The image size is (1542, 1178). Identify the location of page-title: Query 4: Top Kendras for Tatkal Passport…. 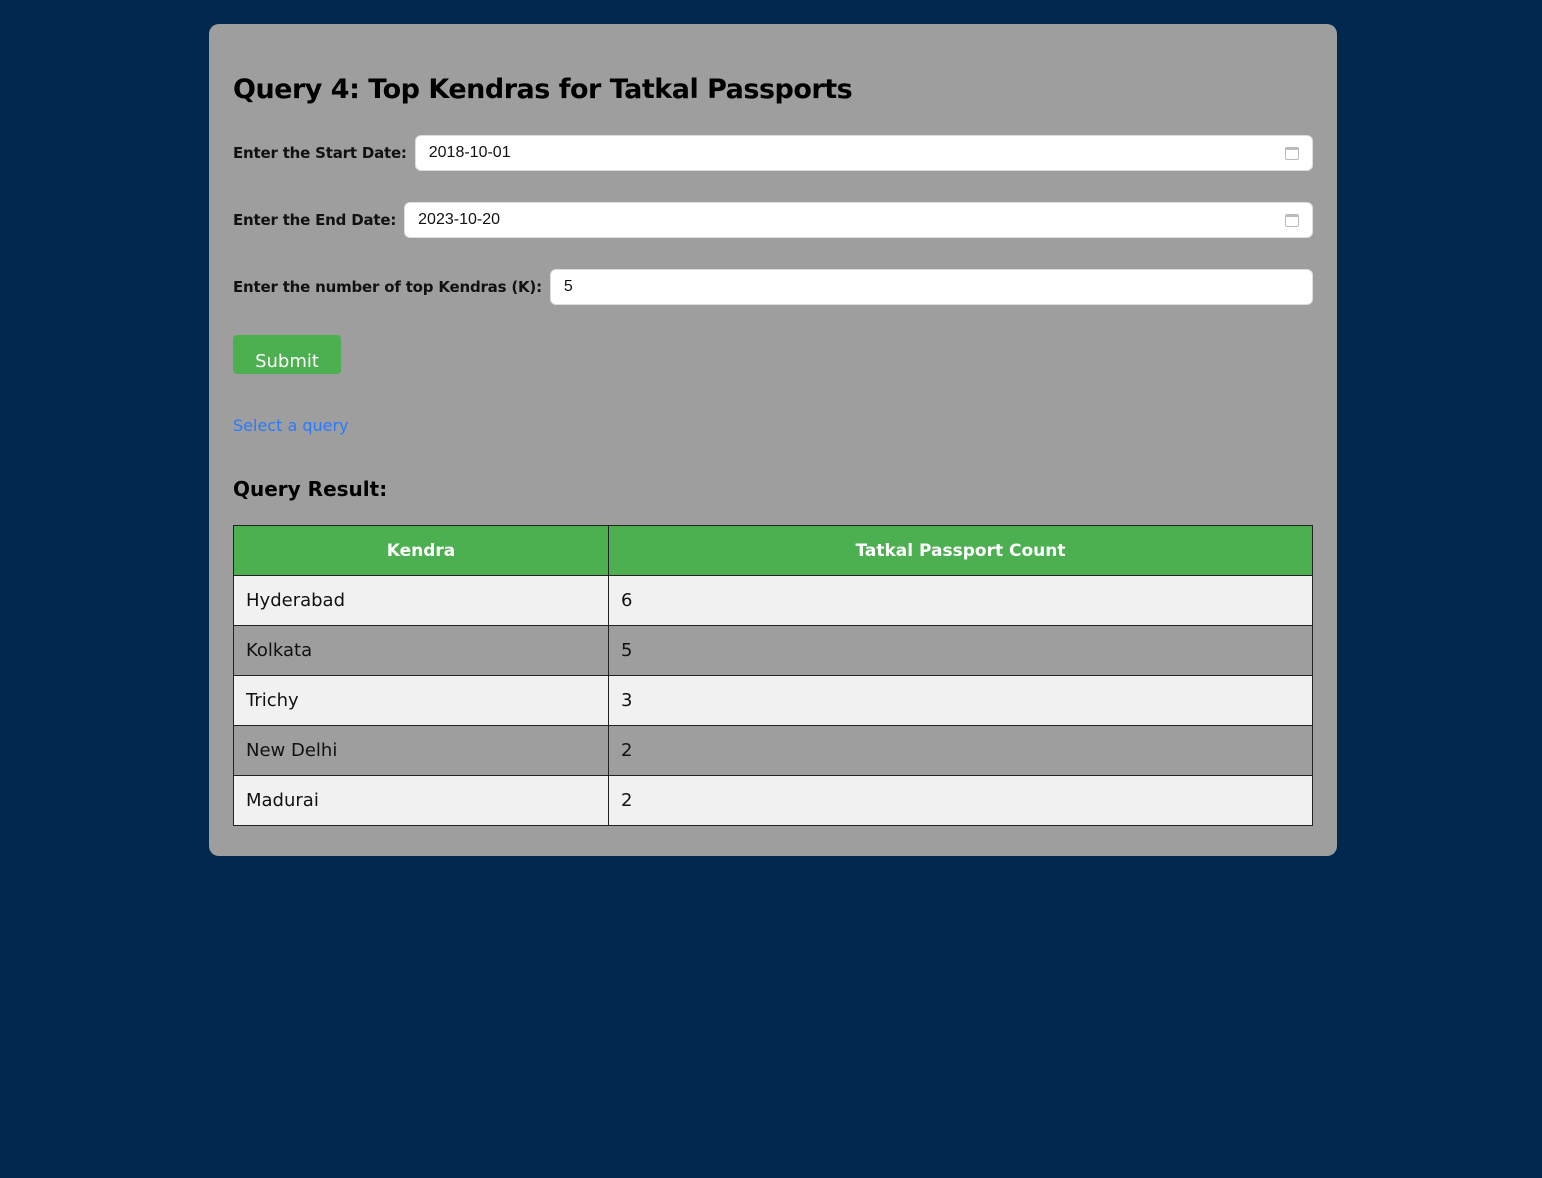
(543, 89).